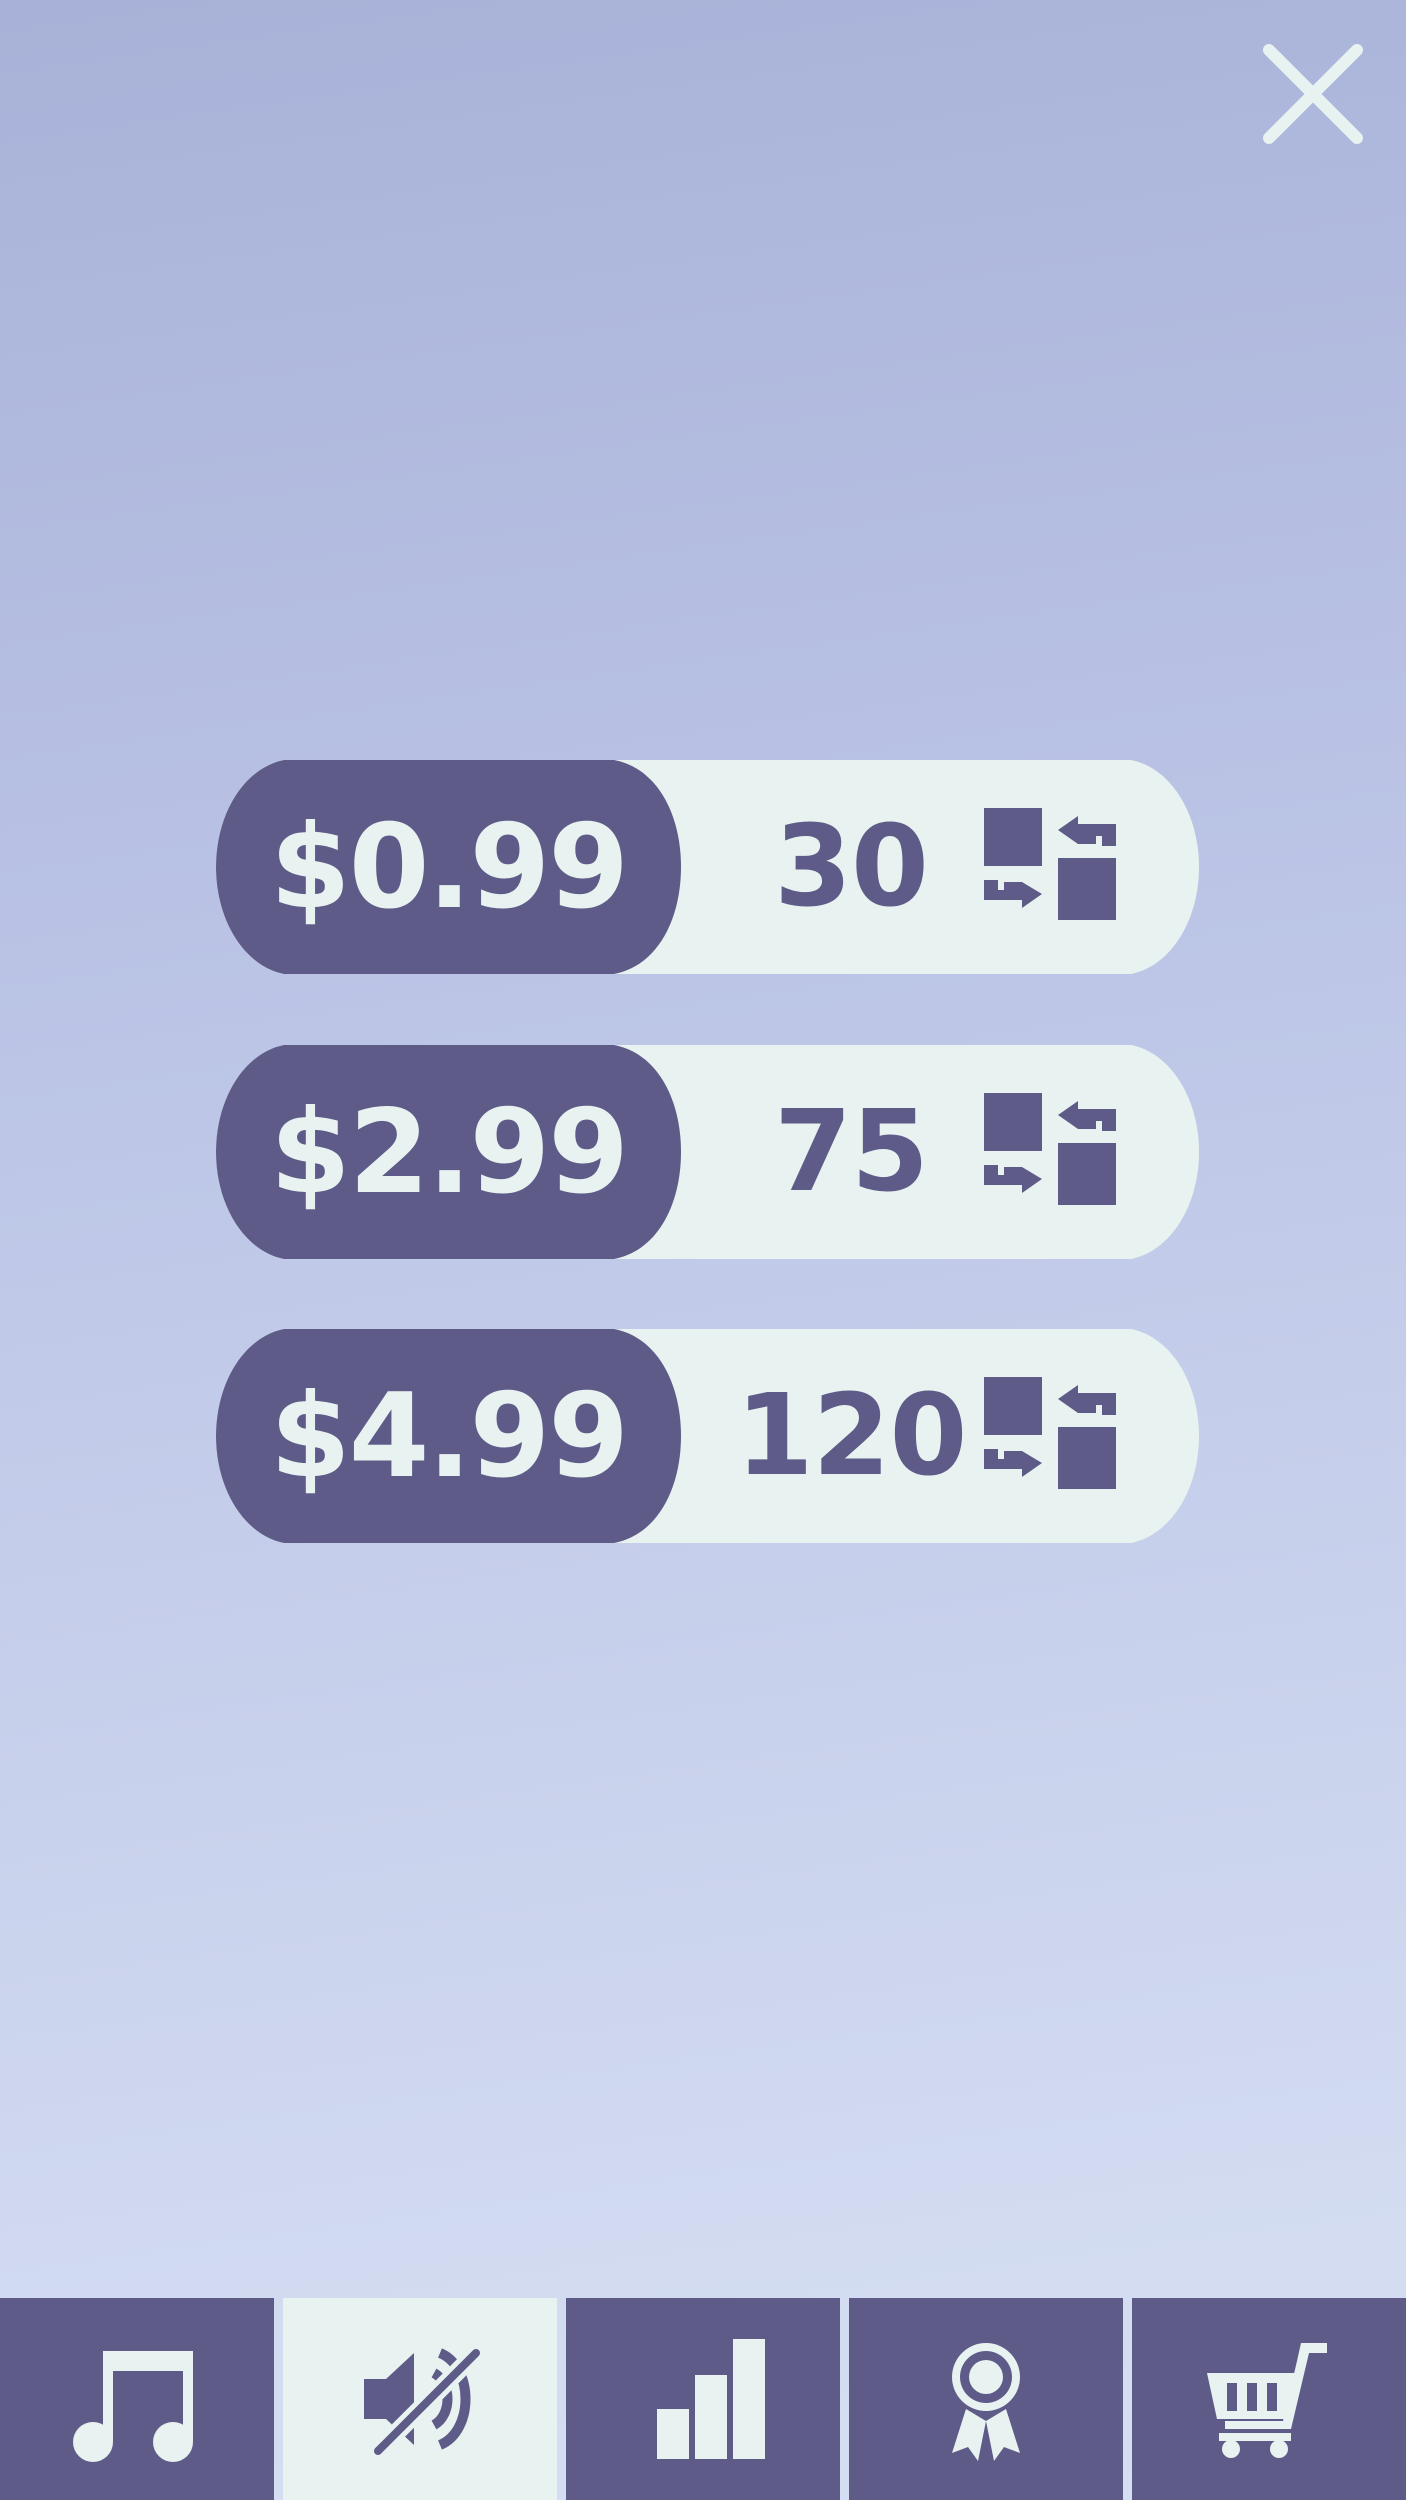 The width and height of the screenshot is (1406, 2500). Describe the element at coordinates (133, 2406) in the screenshot. I see `music-note-icon` at that location.